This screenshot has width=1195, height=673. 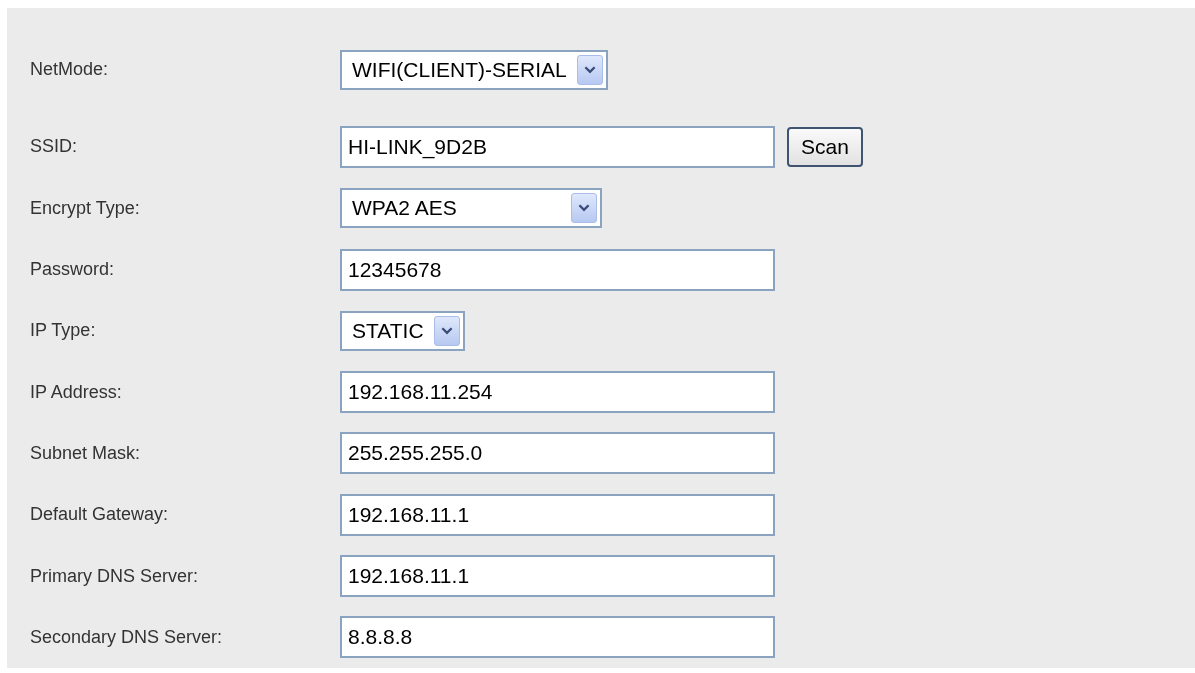 What do you see at coordinates (54, 147) in the screenshot?
I see `field-label: SSID:` at bounding box center [54, 147].